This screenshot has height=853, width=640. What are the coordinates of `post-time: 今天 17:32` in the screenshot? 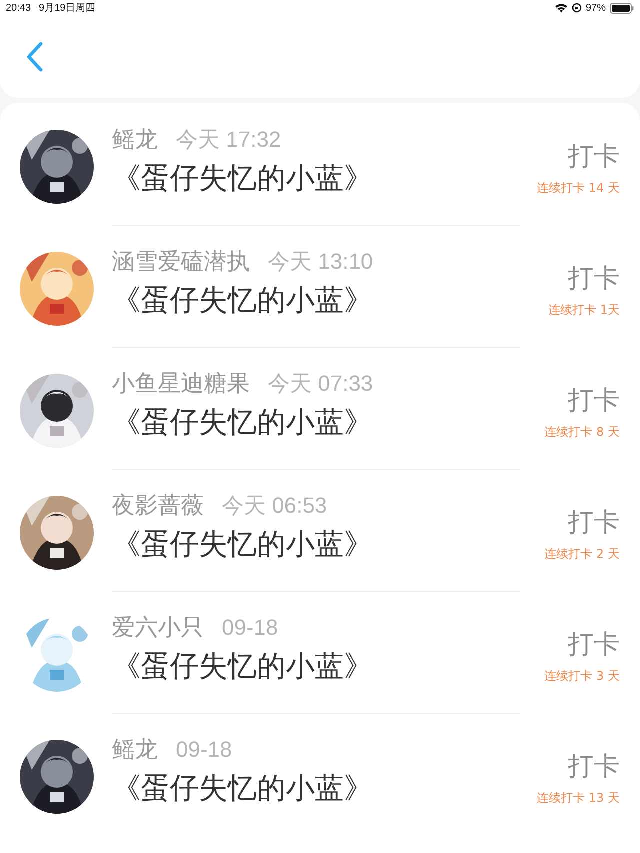 It's located at (229, 140).